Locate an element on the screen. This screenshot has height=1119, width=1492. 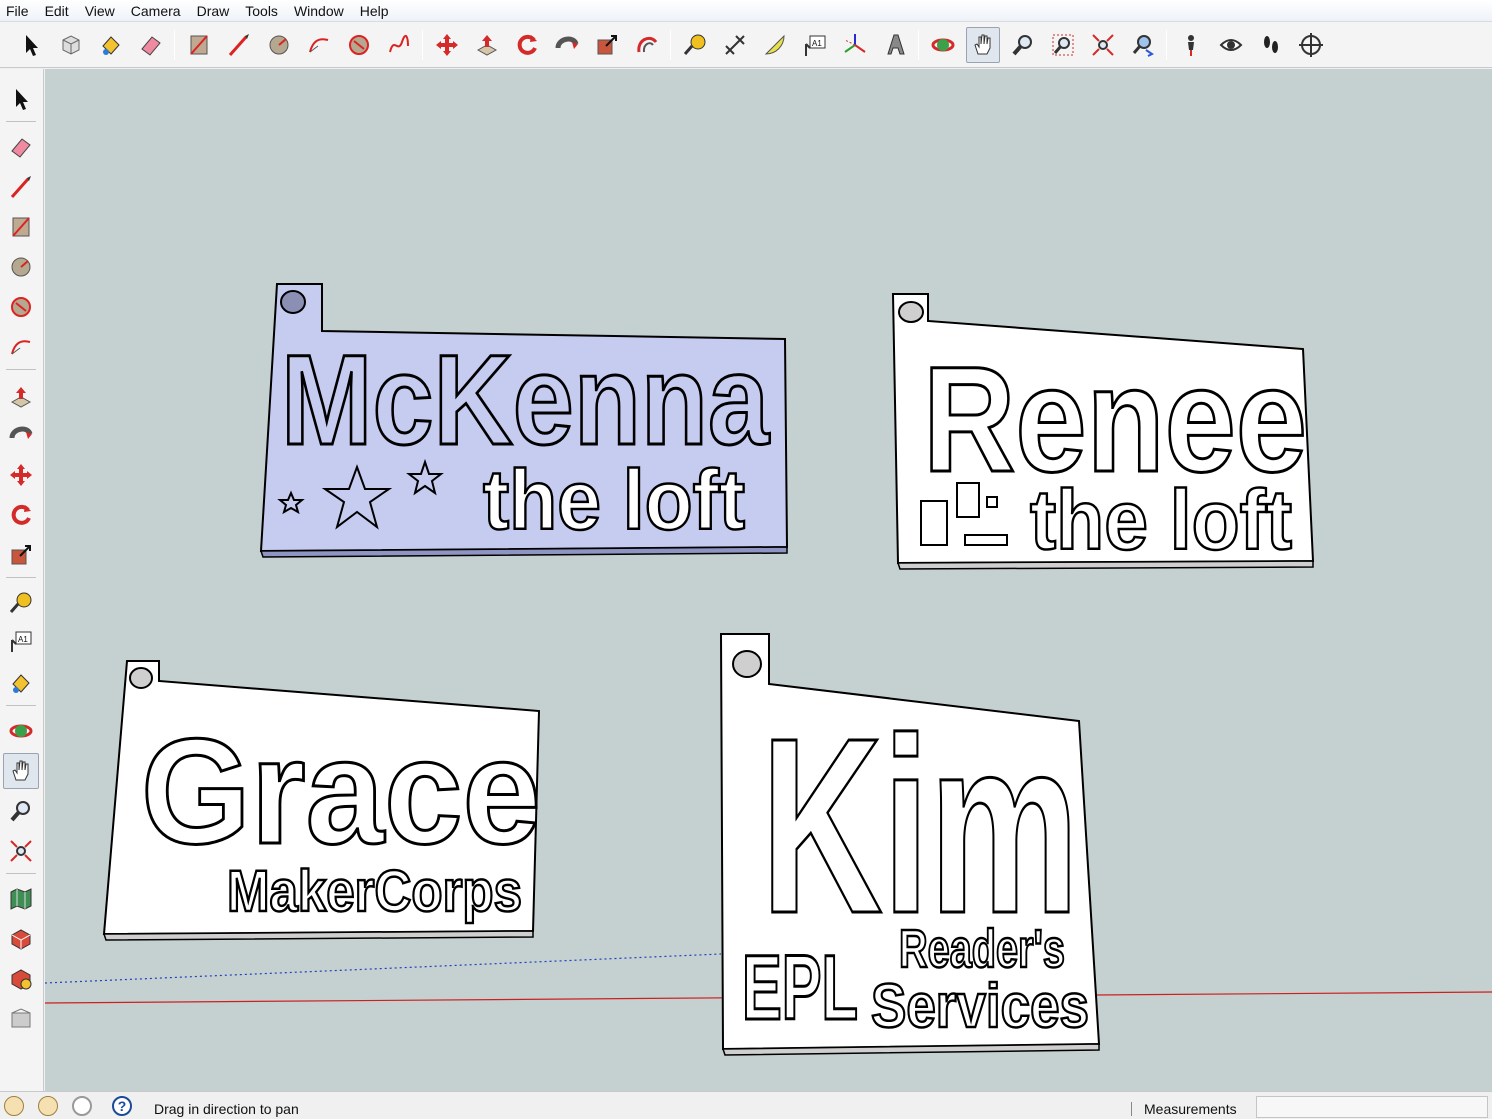
push-pull-button is located at coordinates (487, 45).